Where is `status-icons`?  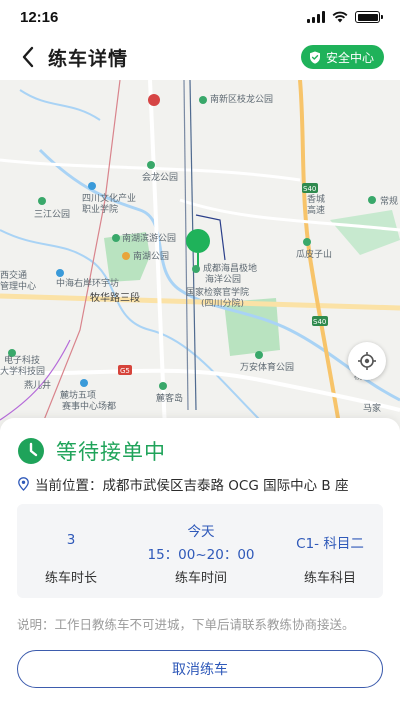
status-icons is located at coordinates (345, 17).